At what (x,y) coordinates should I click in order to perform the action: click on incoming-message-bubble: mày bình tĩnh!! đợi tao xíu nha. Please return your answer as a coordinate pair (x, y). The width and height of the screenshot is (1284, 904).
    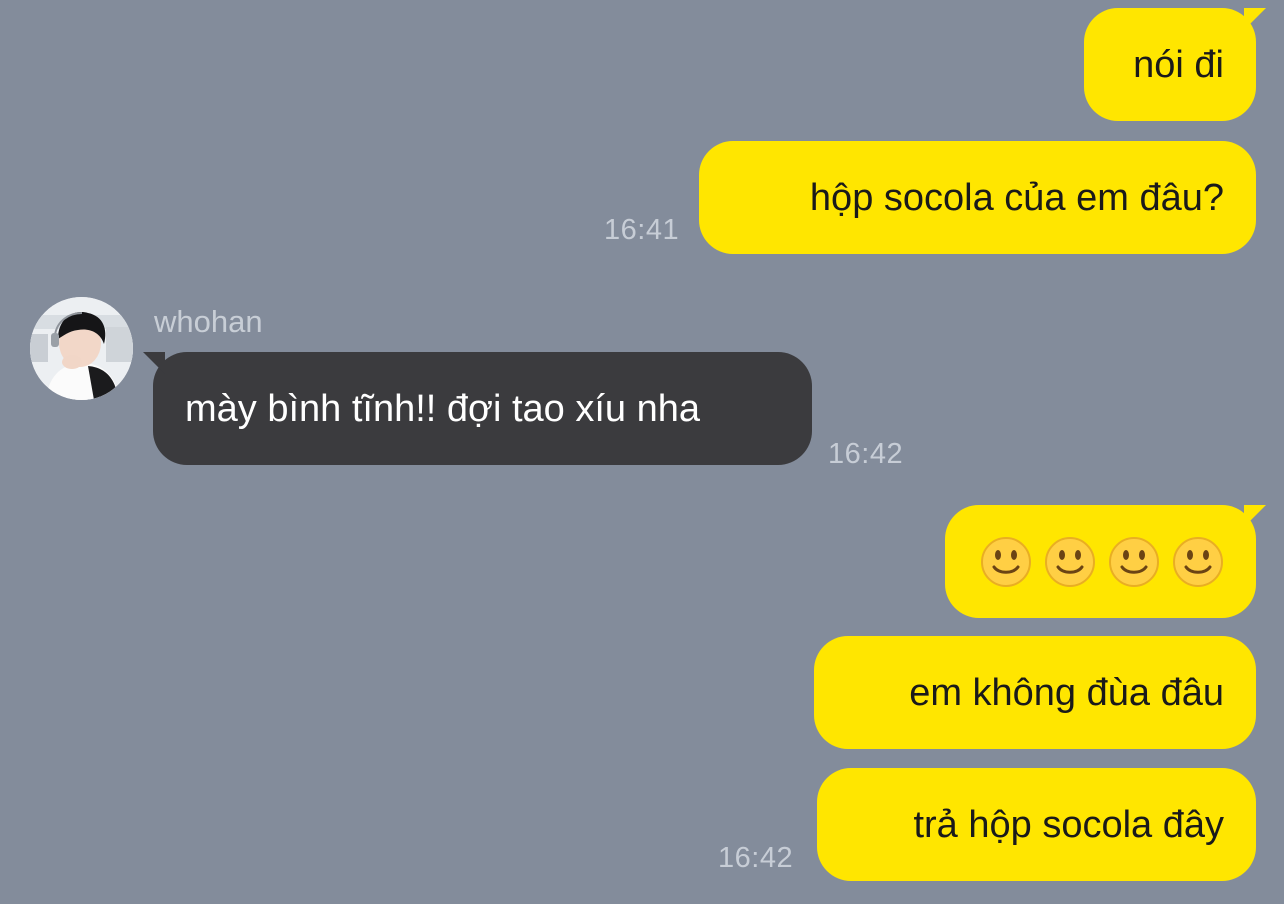
    Looking at the image, I should click on (477, 408).